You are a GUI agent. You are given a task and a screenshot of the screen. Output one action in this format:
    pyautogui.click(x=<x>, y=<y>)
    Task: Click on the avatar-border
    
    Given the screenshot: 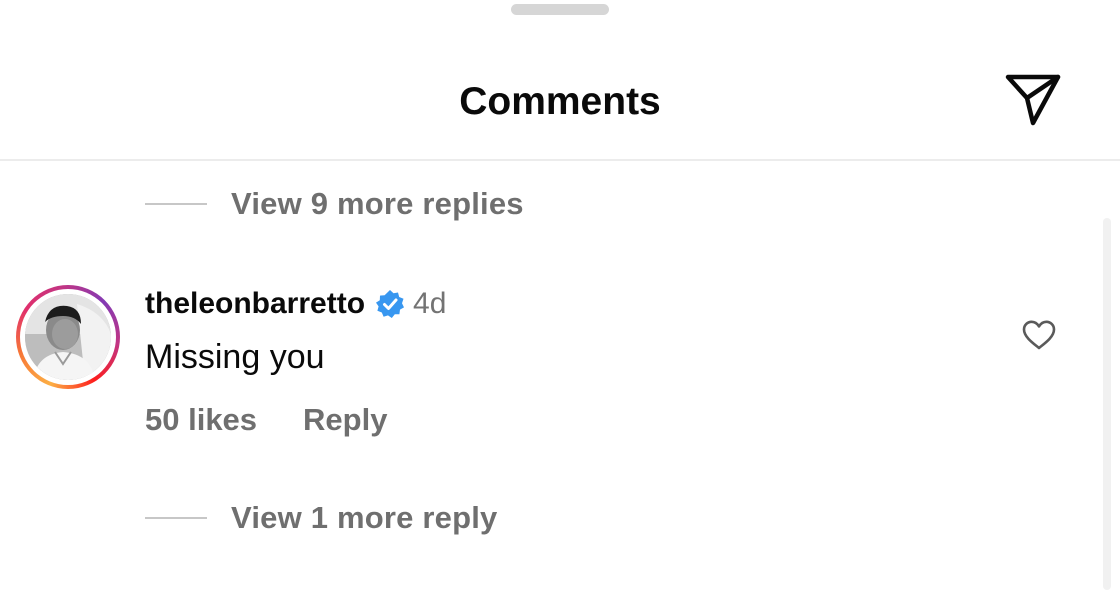 What is the action you would take?
    pyautogui.click(x=68, y=337)
    